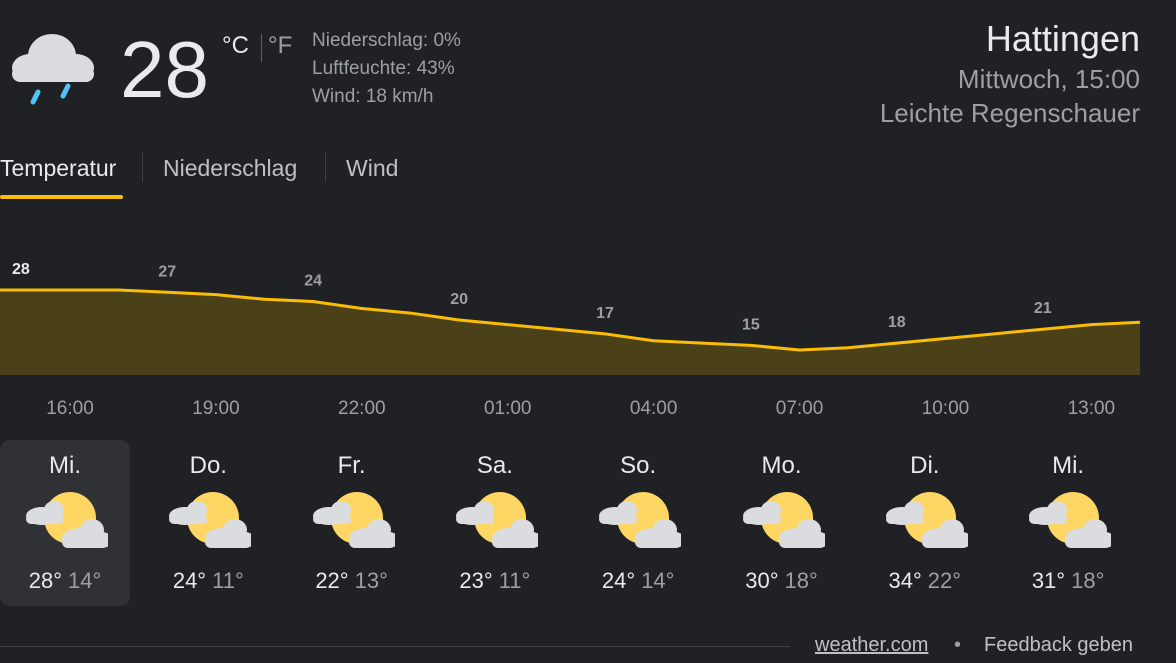  I want to click on tab-wind: Wind, so click(372, 168).